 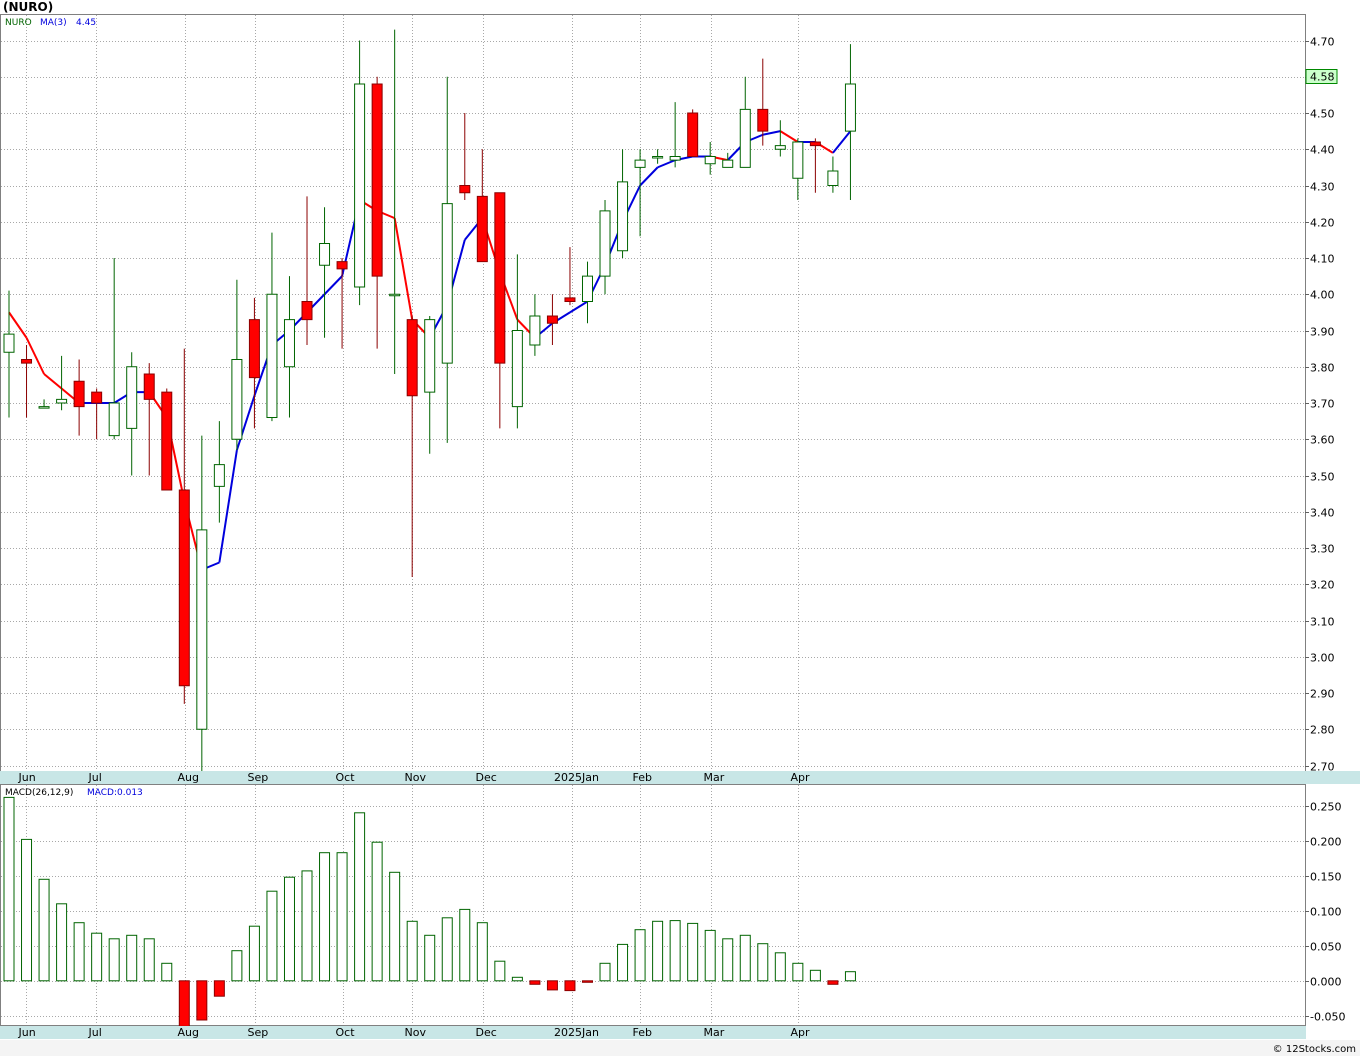 What do you see at coordinates (1322, 585) in the screenshot?
I see `price-tick-label: 3.20` at bounding box center [1322, 585].